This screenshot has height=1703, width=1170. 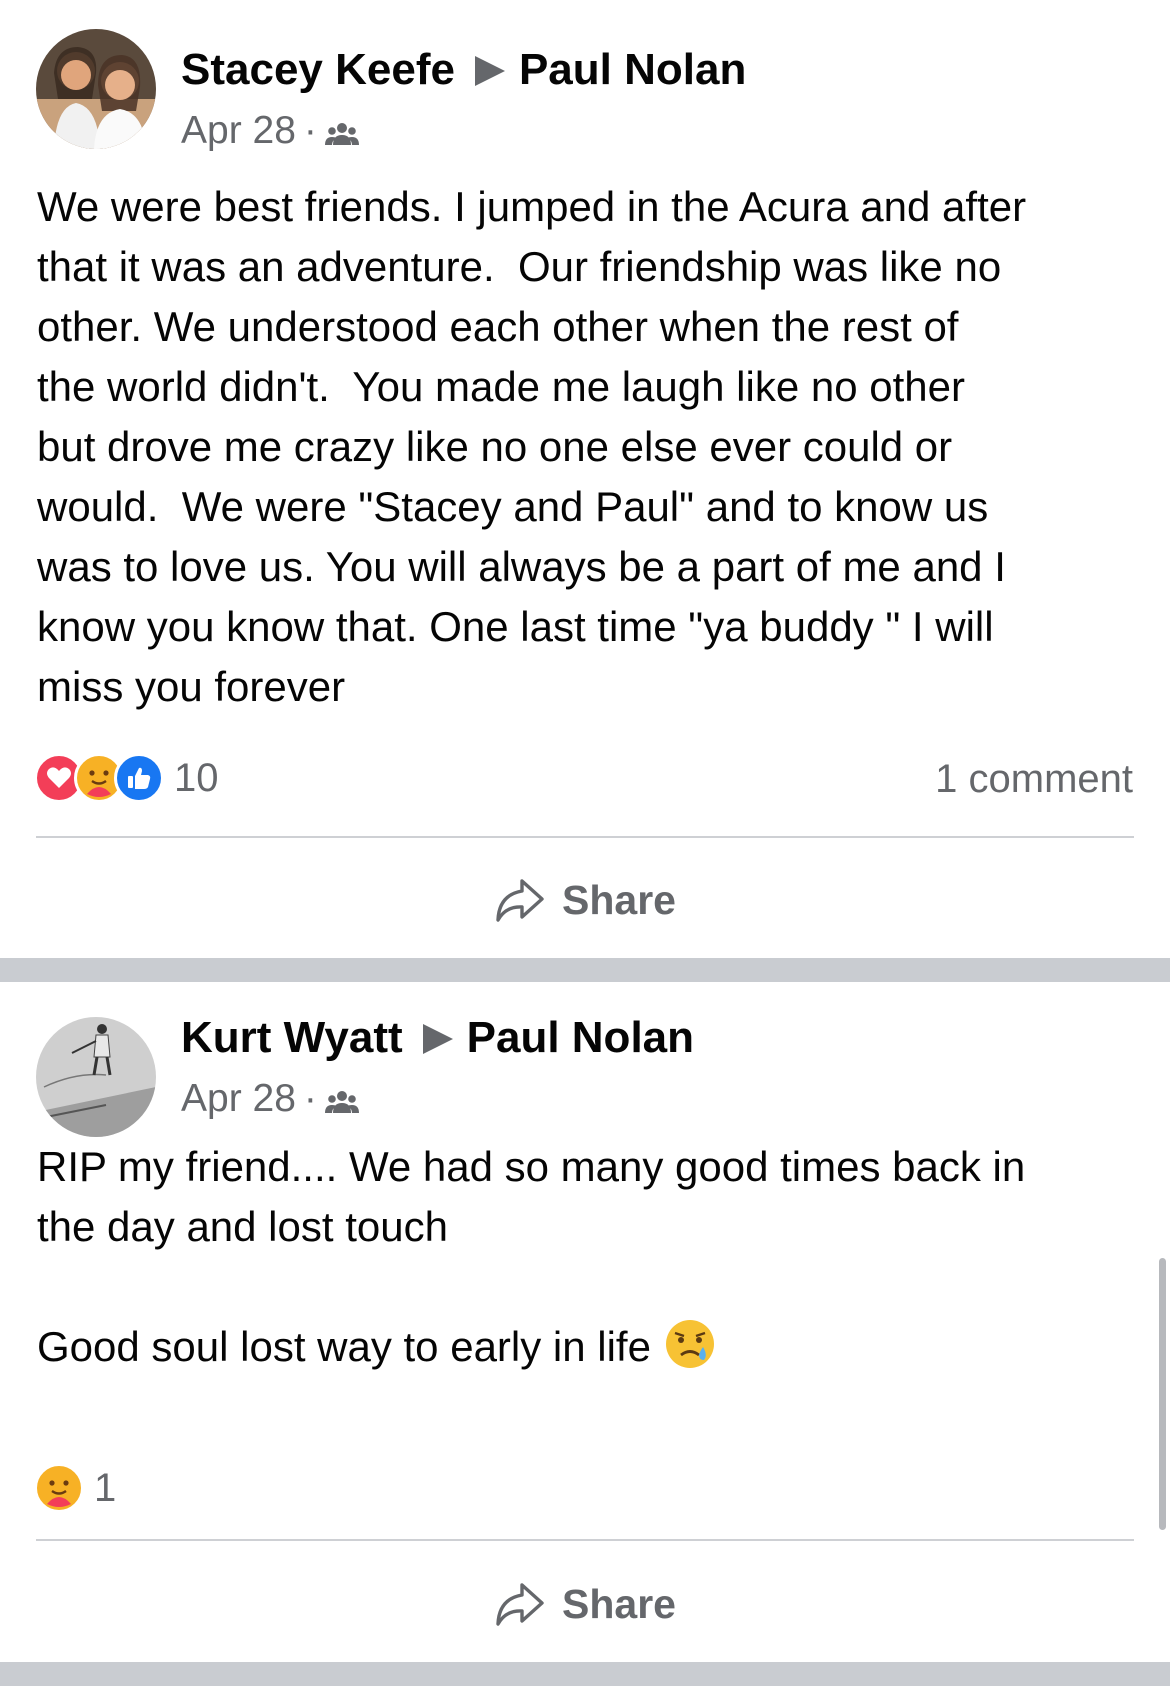 I want to click on reactions-summary: 1, so click(x=75, y=1488).